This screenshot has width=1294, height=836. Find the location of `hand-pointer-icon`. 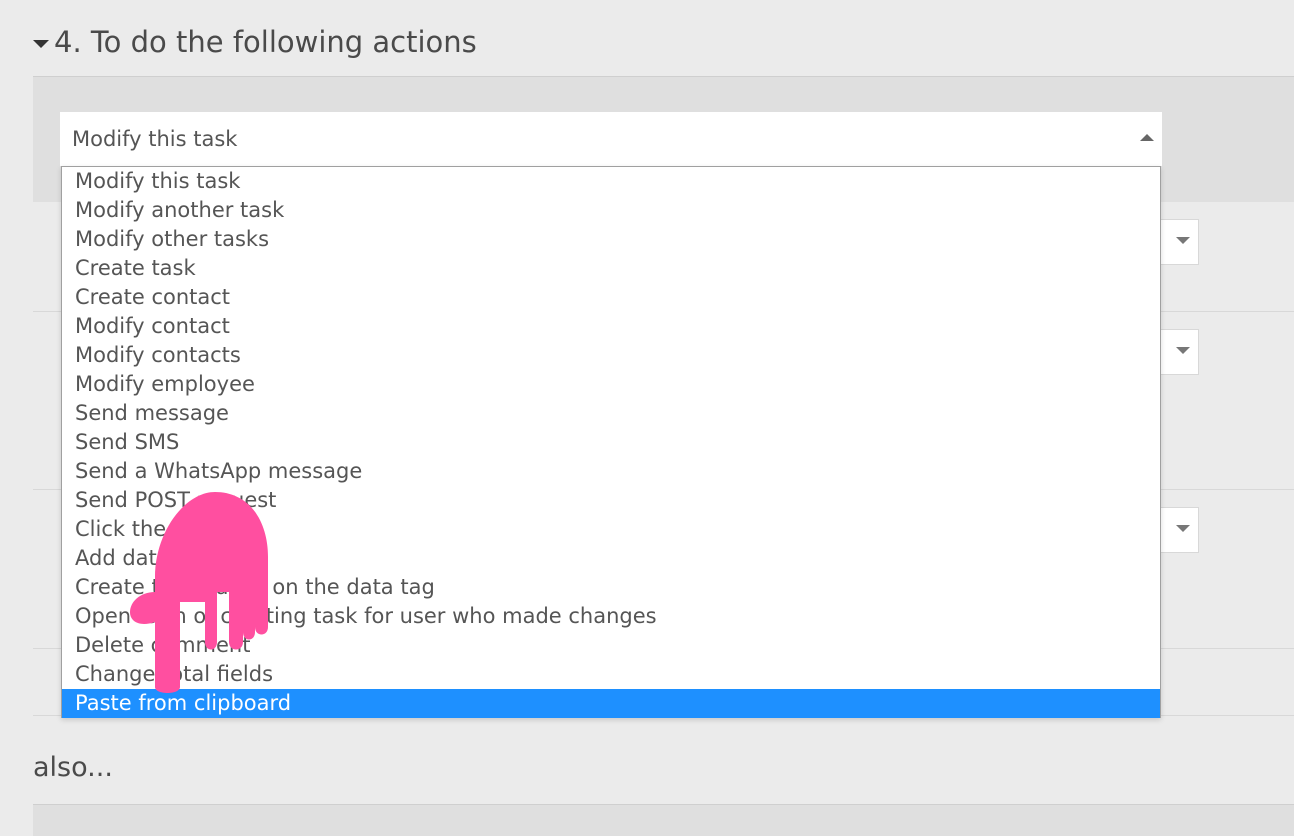

hand-pointer-icon is located at coordinates (199, 592).